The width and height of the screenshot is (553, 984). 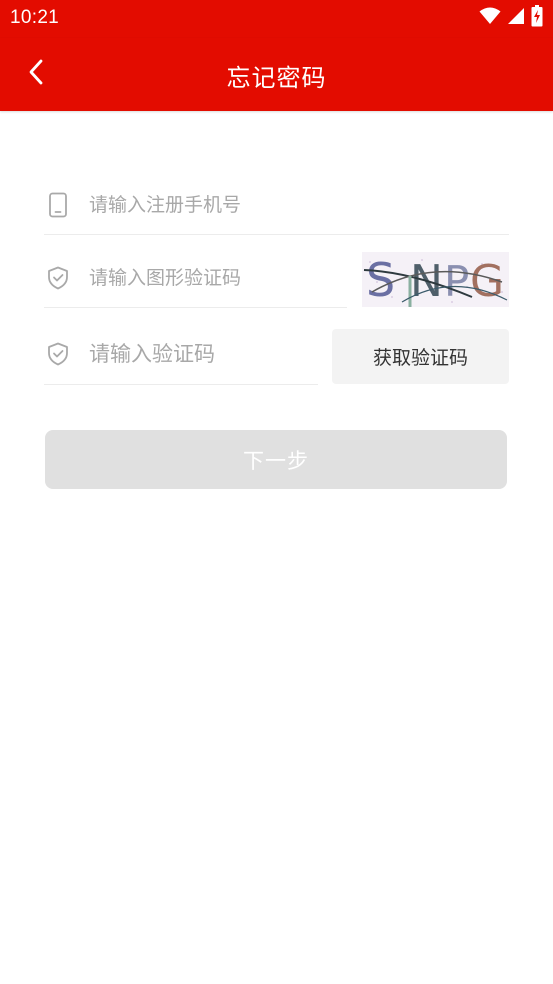 I want to click on app-bar: 忘记密码, so click(x=276, y=74).